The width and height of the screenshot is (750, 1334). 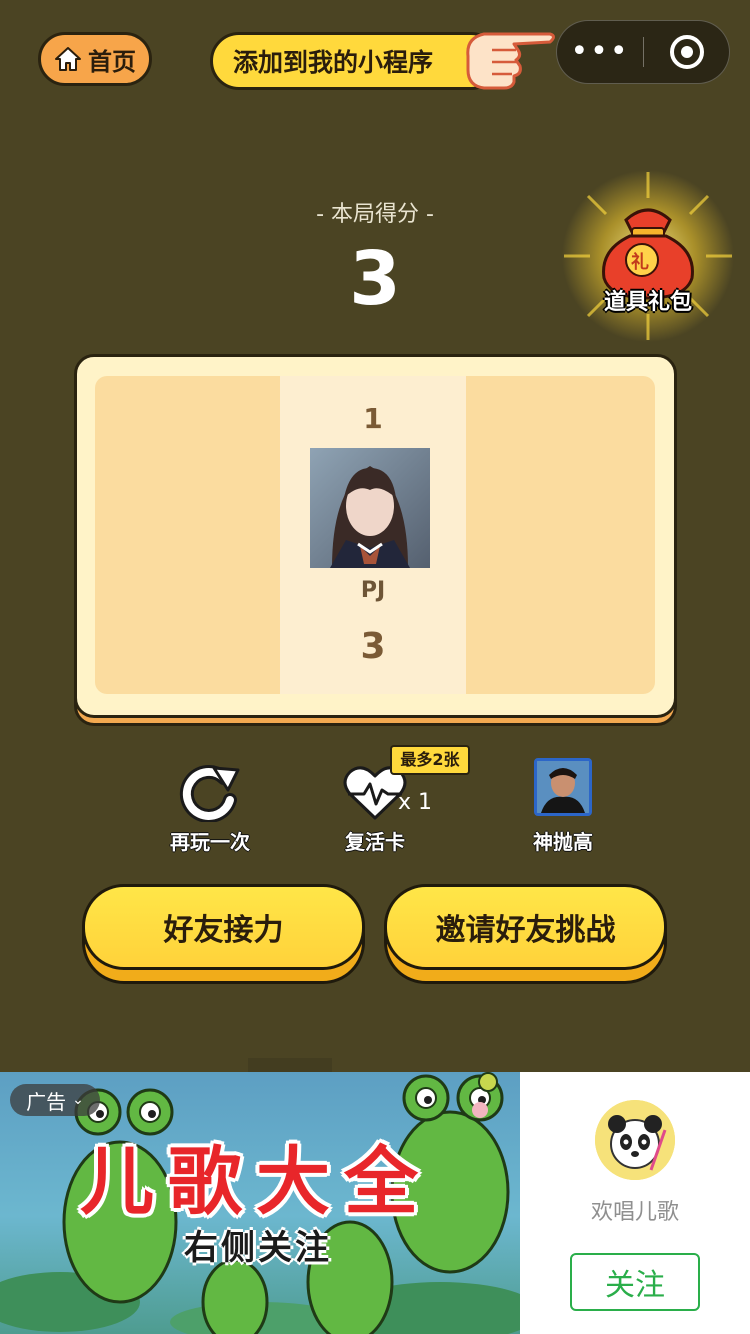 I want to click on home-button: 首页, so click(x=95, y=59).